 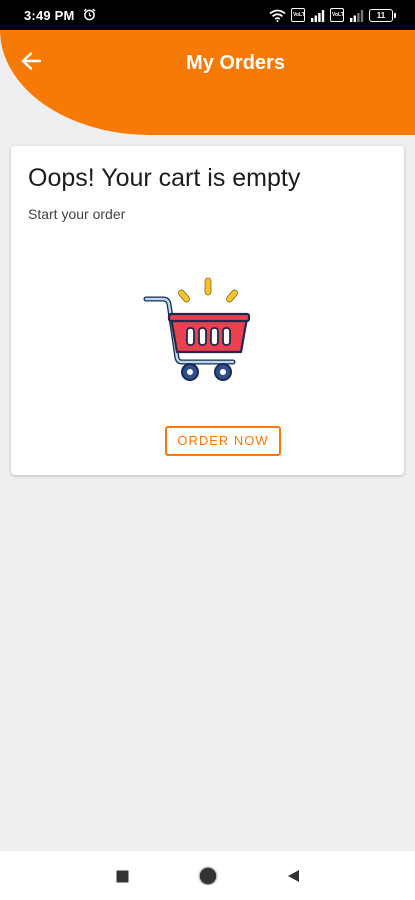 I want to click on recent-apps-button, so click(x=122, y=876).